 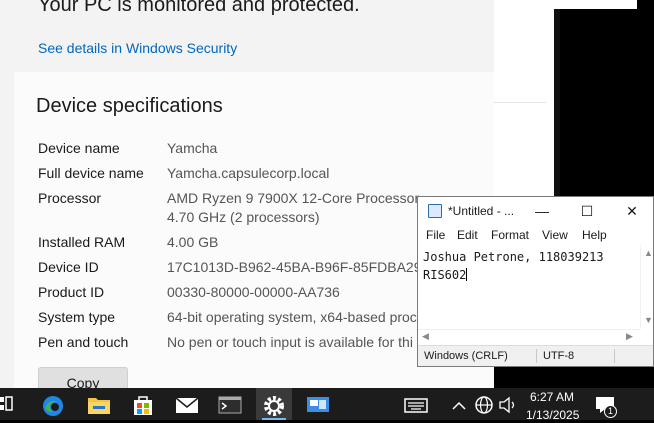 I want to click on network-icon, so click(x=485, y=405).